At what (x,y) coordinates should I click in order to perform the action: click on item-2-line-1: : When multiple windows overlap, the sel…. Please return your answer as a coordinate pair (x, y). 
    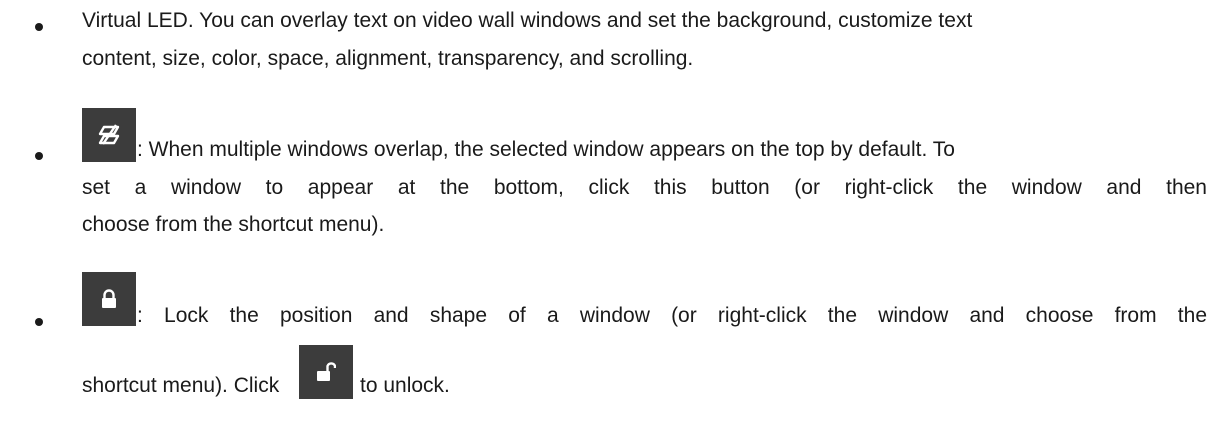
    Looking at the image, I should click on (546, 149).